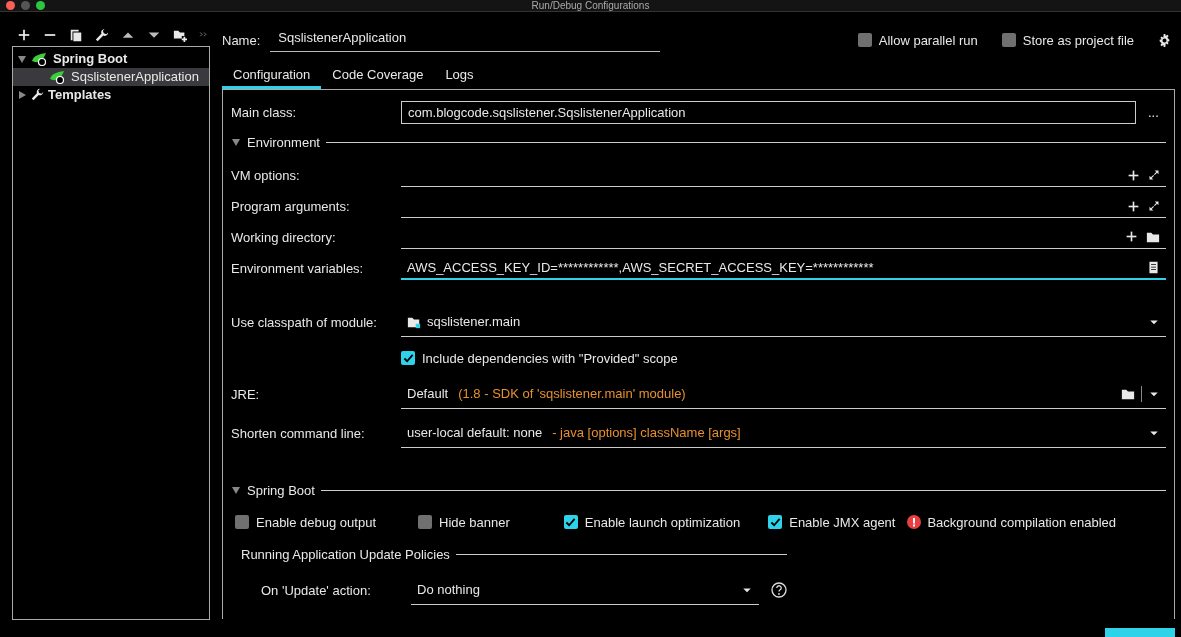 This screenshot has width=1181, height=637. Describe the element at coordinates (316, 590) in the screenshot. I see `field-label: On 'Update' action:` at that location.